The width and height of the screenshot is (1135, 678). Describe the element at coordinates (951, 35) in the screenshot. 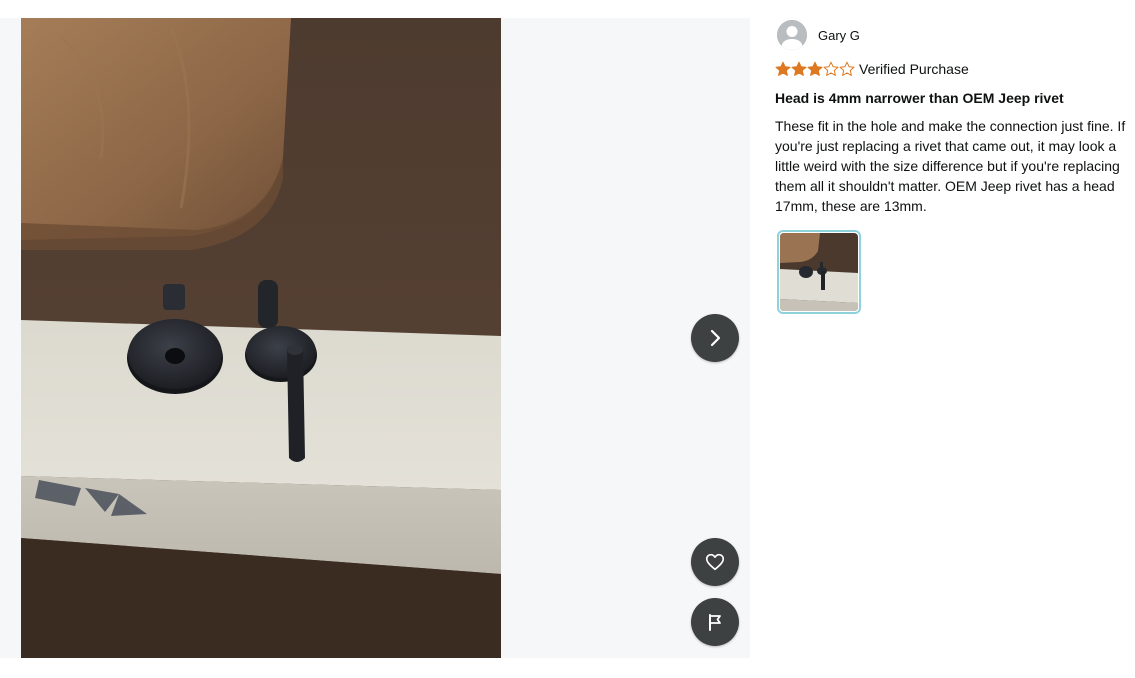

I see `reviewer-profile: Gary G` at that location.